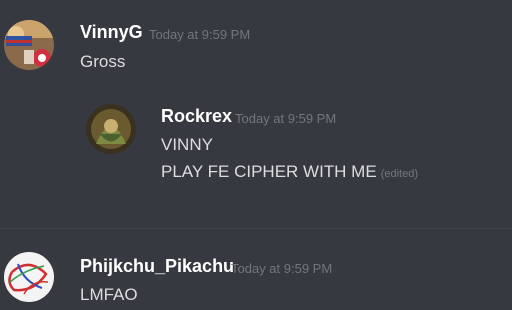  Describe the element at coordinates (187, 144) in the screenshot. I see `message-text: VINNY` at that location.